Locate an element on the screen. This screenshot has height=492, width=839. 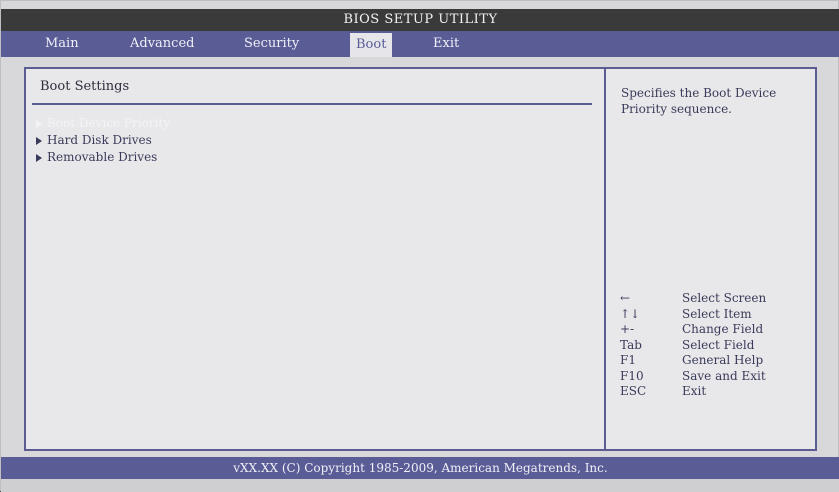
key-description: Exit is located at coordinates (694, 391).